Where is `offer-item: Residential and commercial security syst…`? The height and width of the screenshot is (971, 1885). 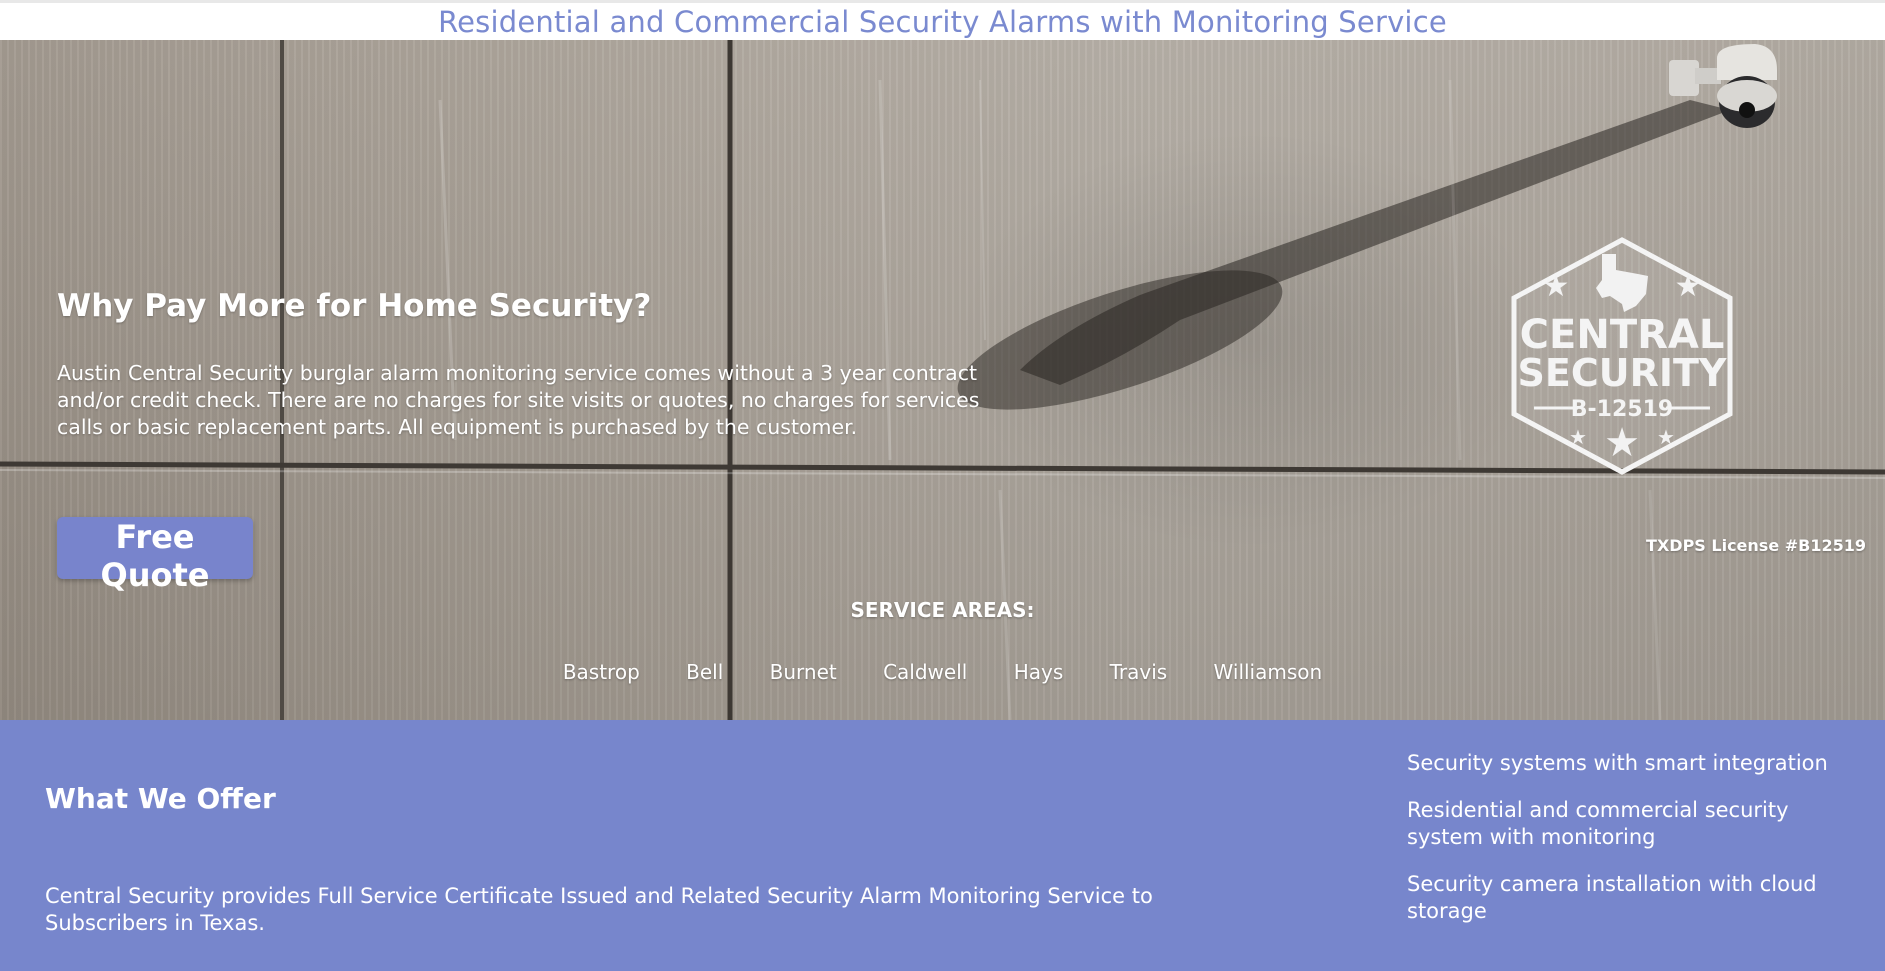
offer-item: Residential and commercial security syst… is located at coordinates (1598, 823).